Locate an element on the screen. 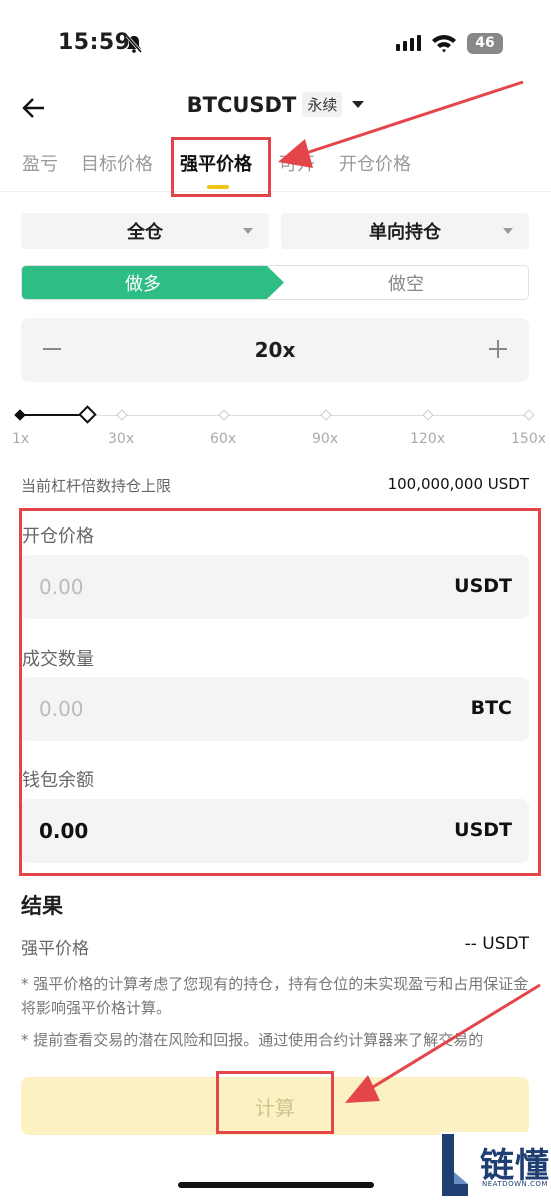 The image size is (551, 1200). watermark-l-icon is located at coordinates (455, 1165).